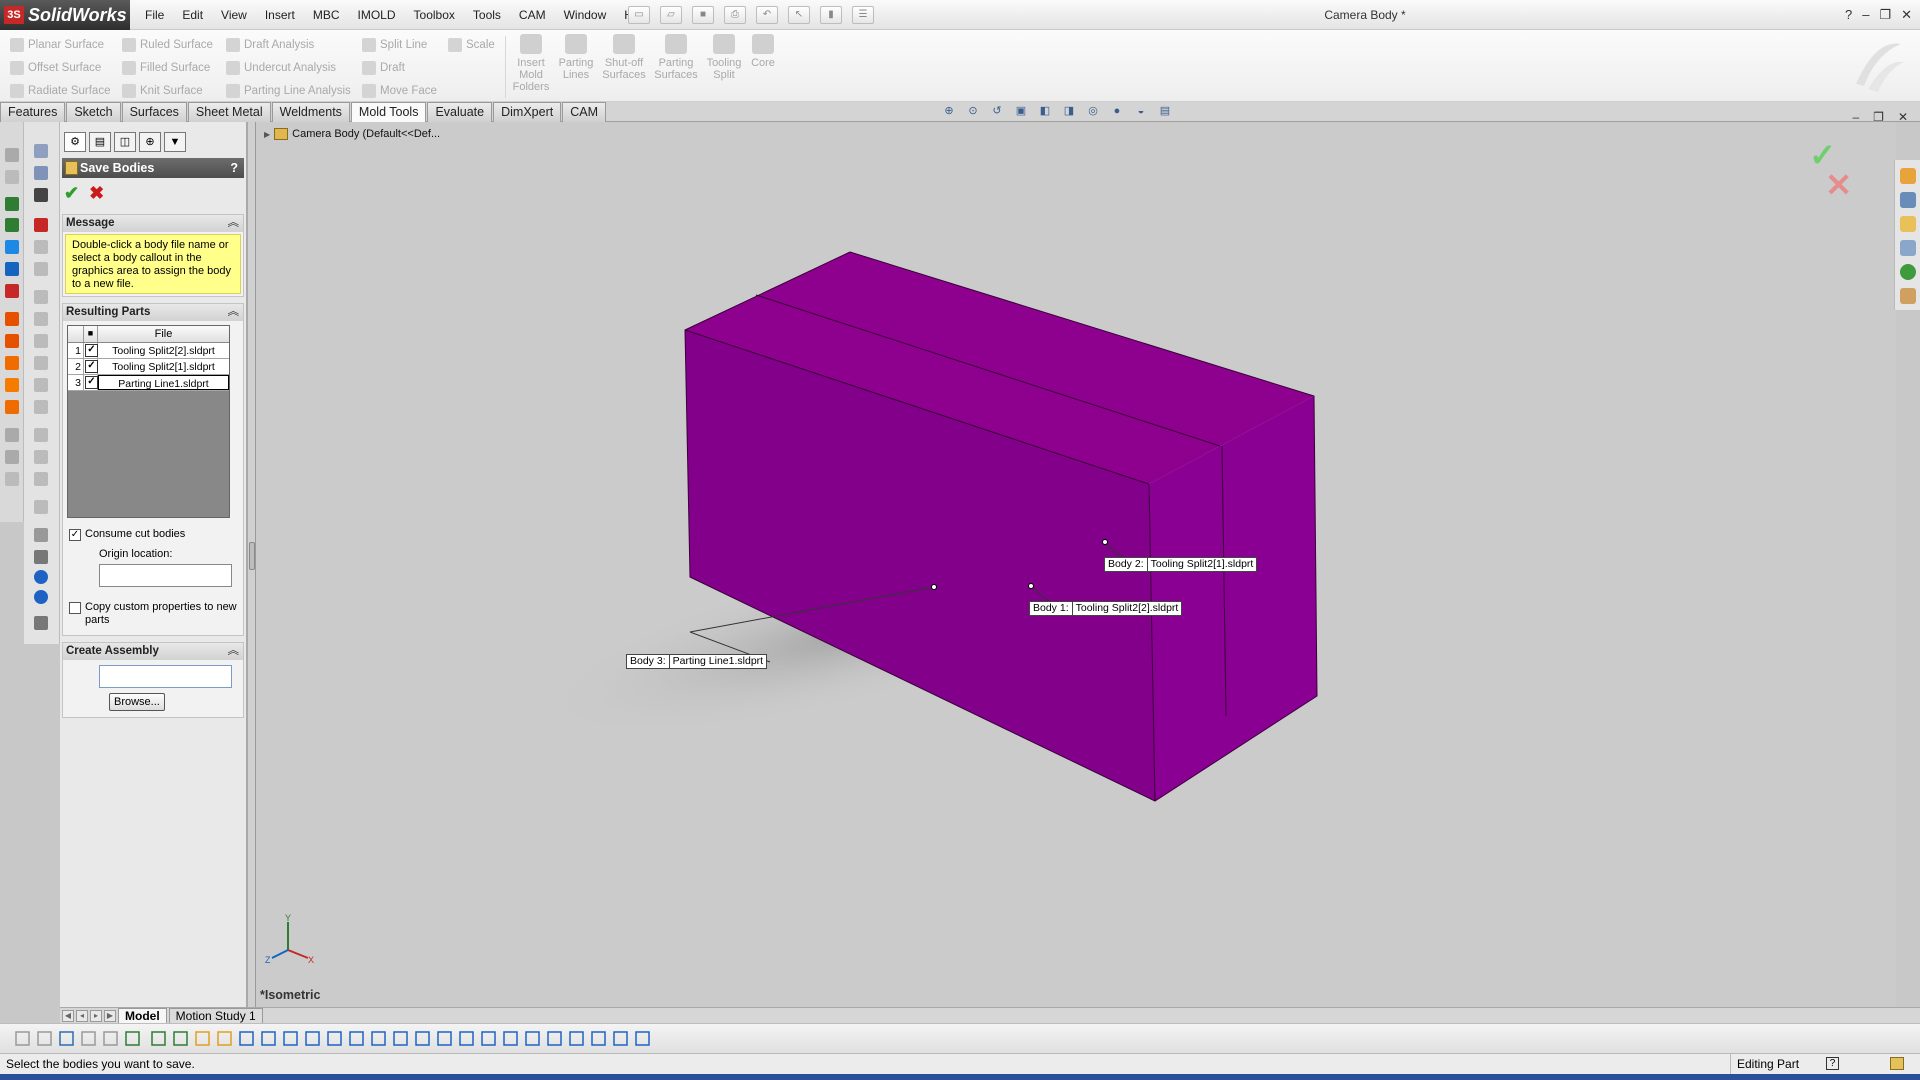  Describe the element at coordinates (153, 651) in the screenshot. I see `create-assembly-group-header: Create Assembly ︽` at that location.